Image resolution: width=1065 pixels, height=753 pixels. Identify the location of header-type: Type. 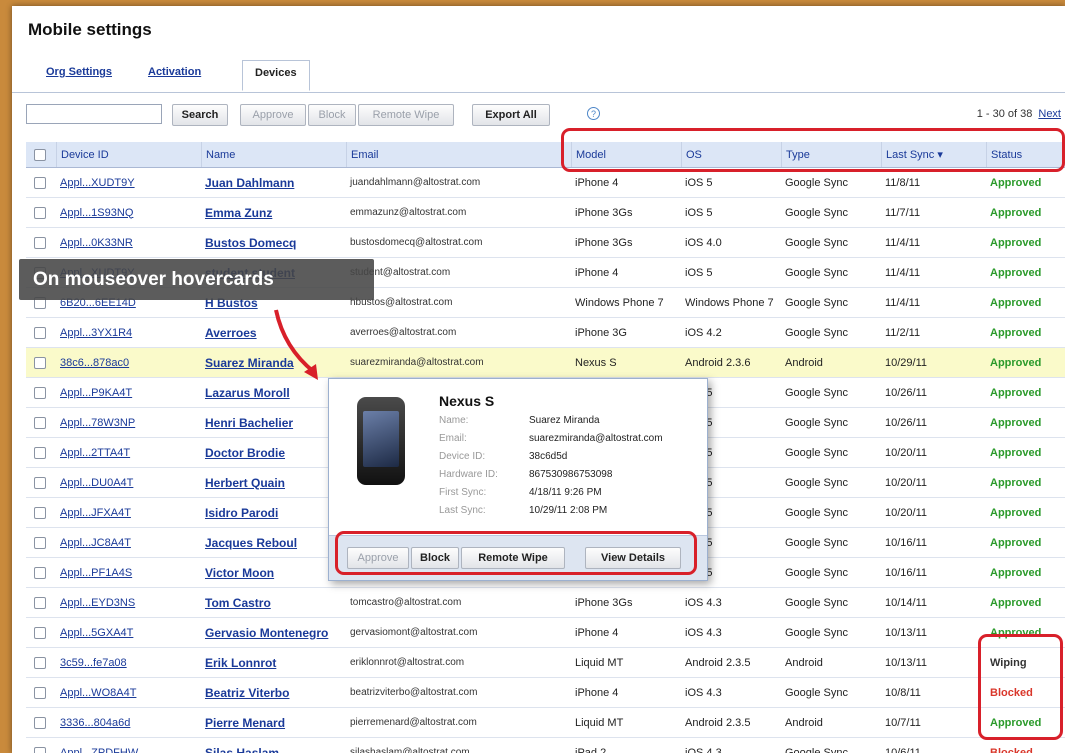
(831, 154).